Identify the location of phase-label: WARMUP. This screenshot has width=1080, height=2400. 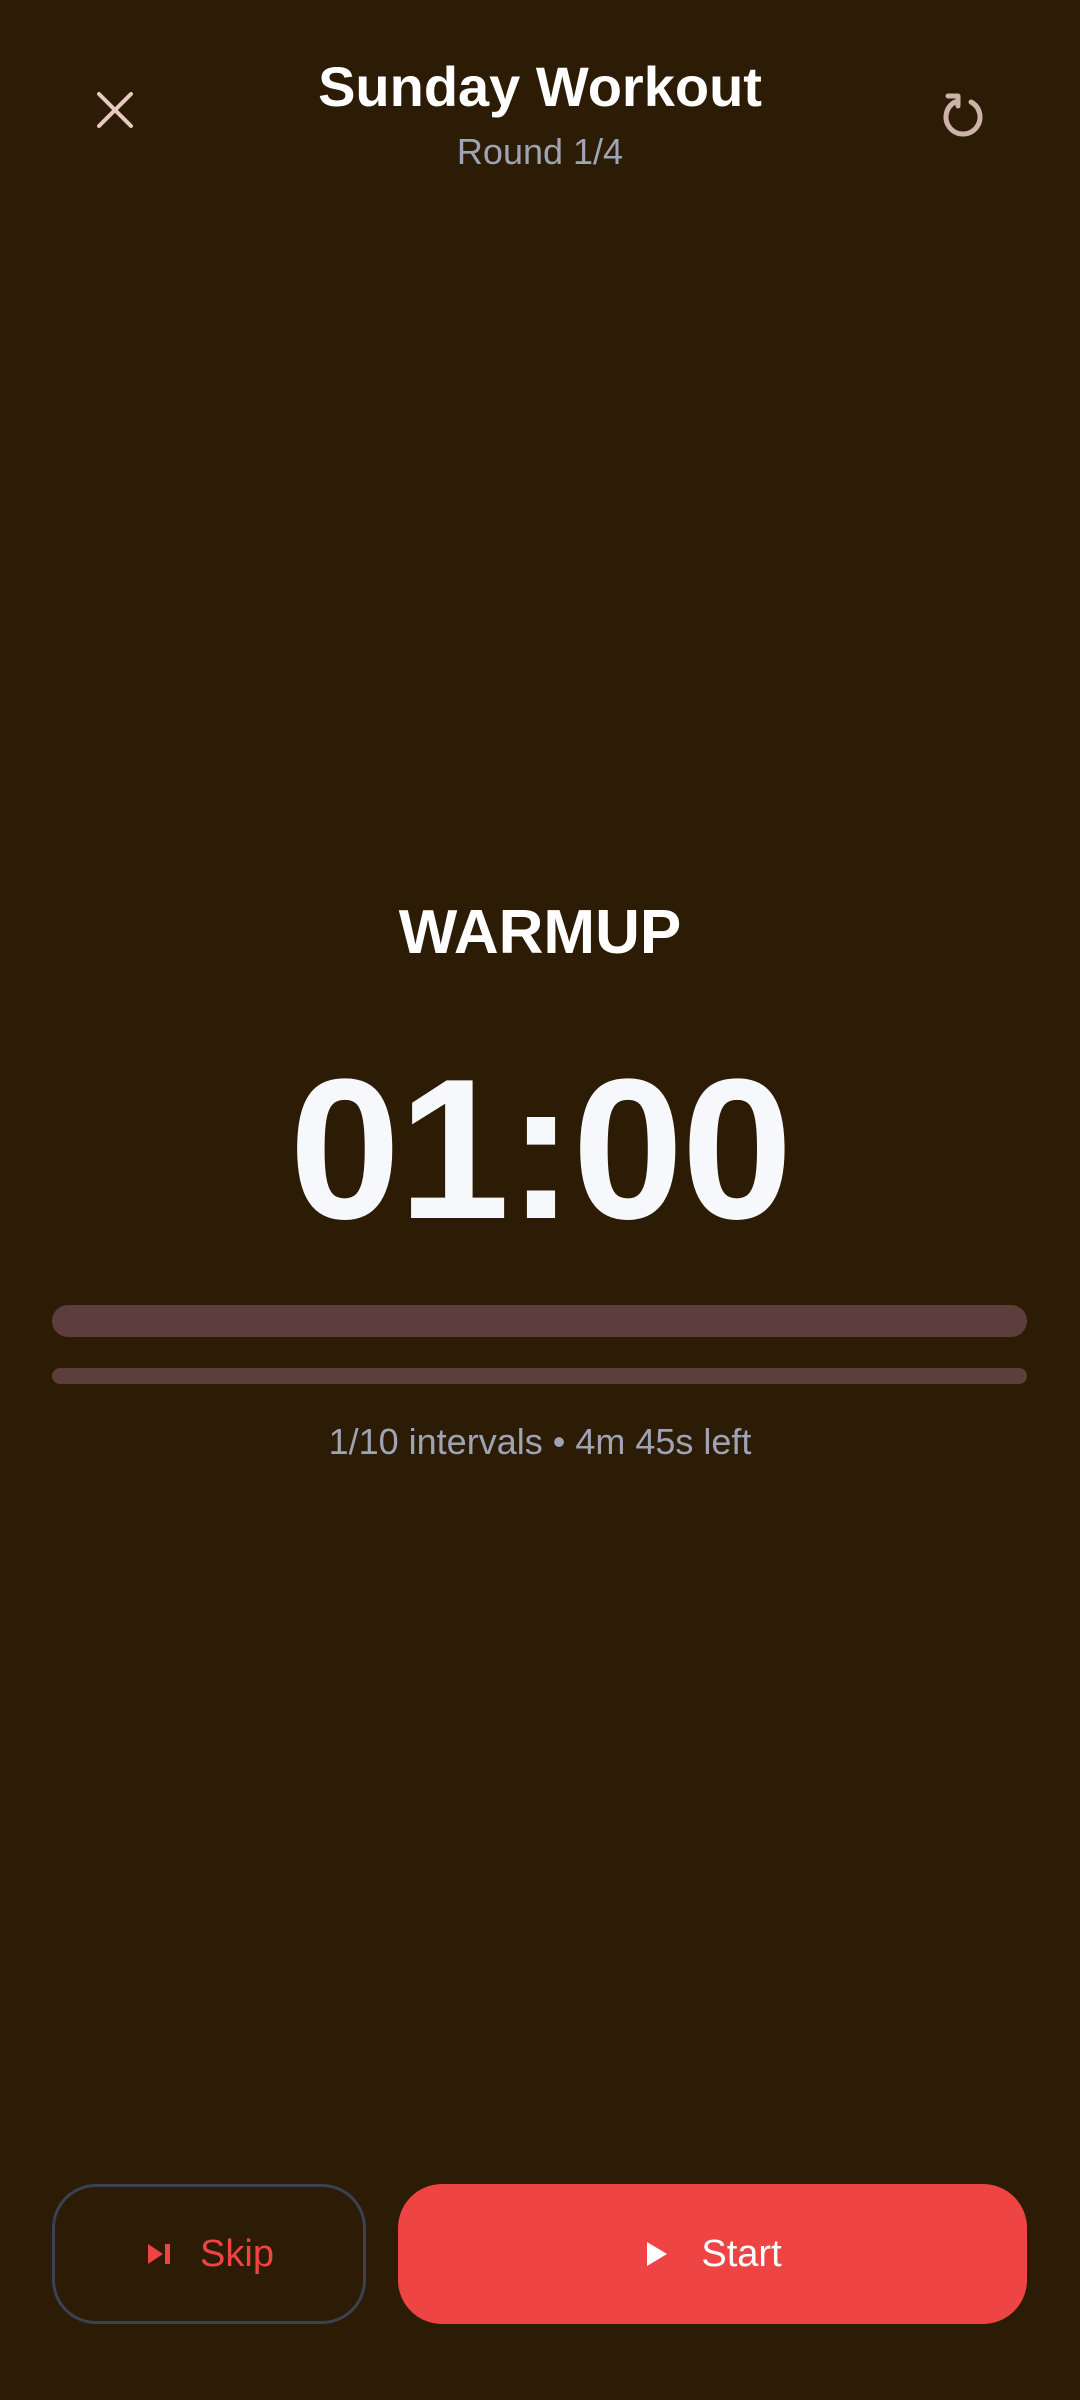
(540, 932).